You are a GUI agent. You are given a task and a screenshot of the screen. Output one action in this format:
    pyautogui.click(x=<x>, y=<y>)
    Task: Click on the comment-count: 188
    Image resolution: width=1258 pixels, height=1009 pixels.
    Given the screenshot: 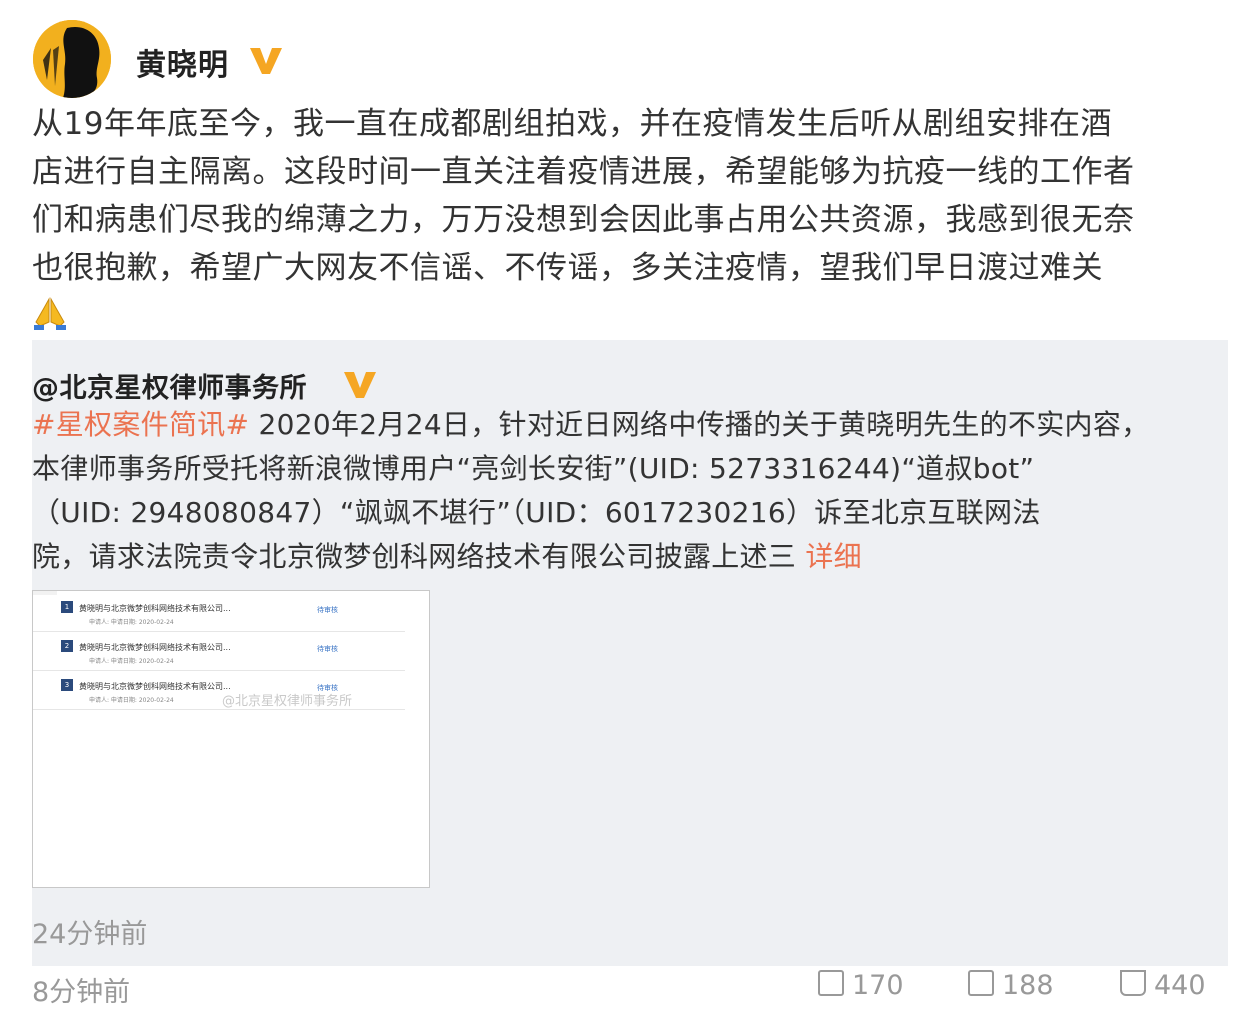 What is the action you would take?
    pyautogui.click(x=1028, y=985)
    